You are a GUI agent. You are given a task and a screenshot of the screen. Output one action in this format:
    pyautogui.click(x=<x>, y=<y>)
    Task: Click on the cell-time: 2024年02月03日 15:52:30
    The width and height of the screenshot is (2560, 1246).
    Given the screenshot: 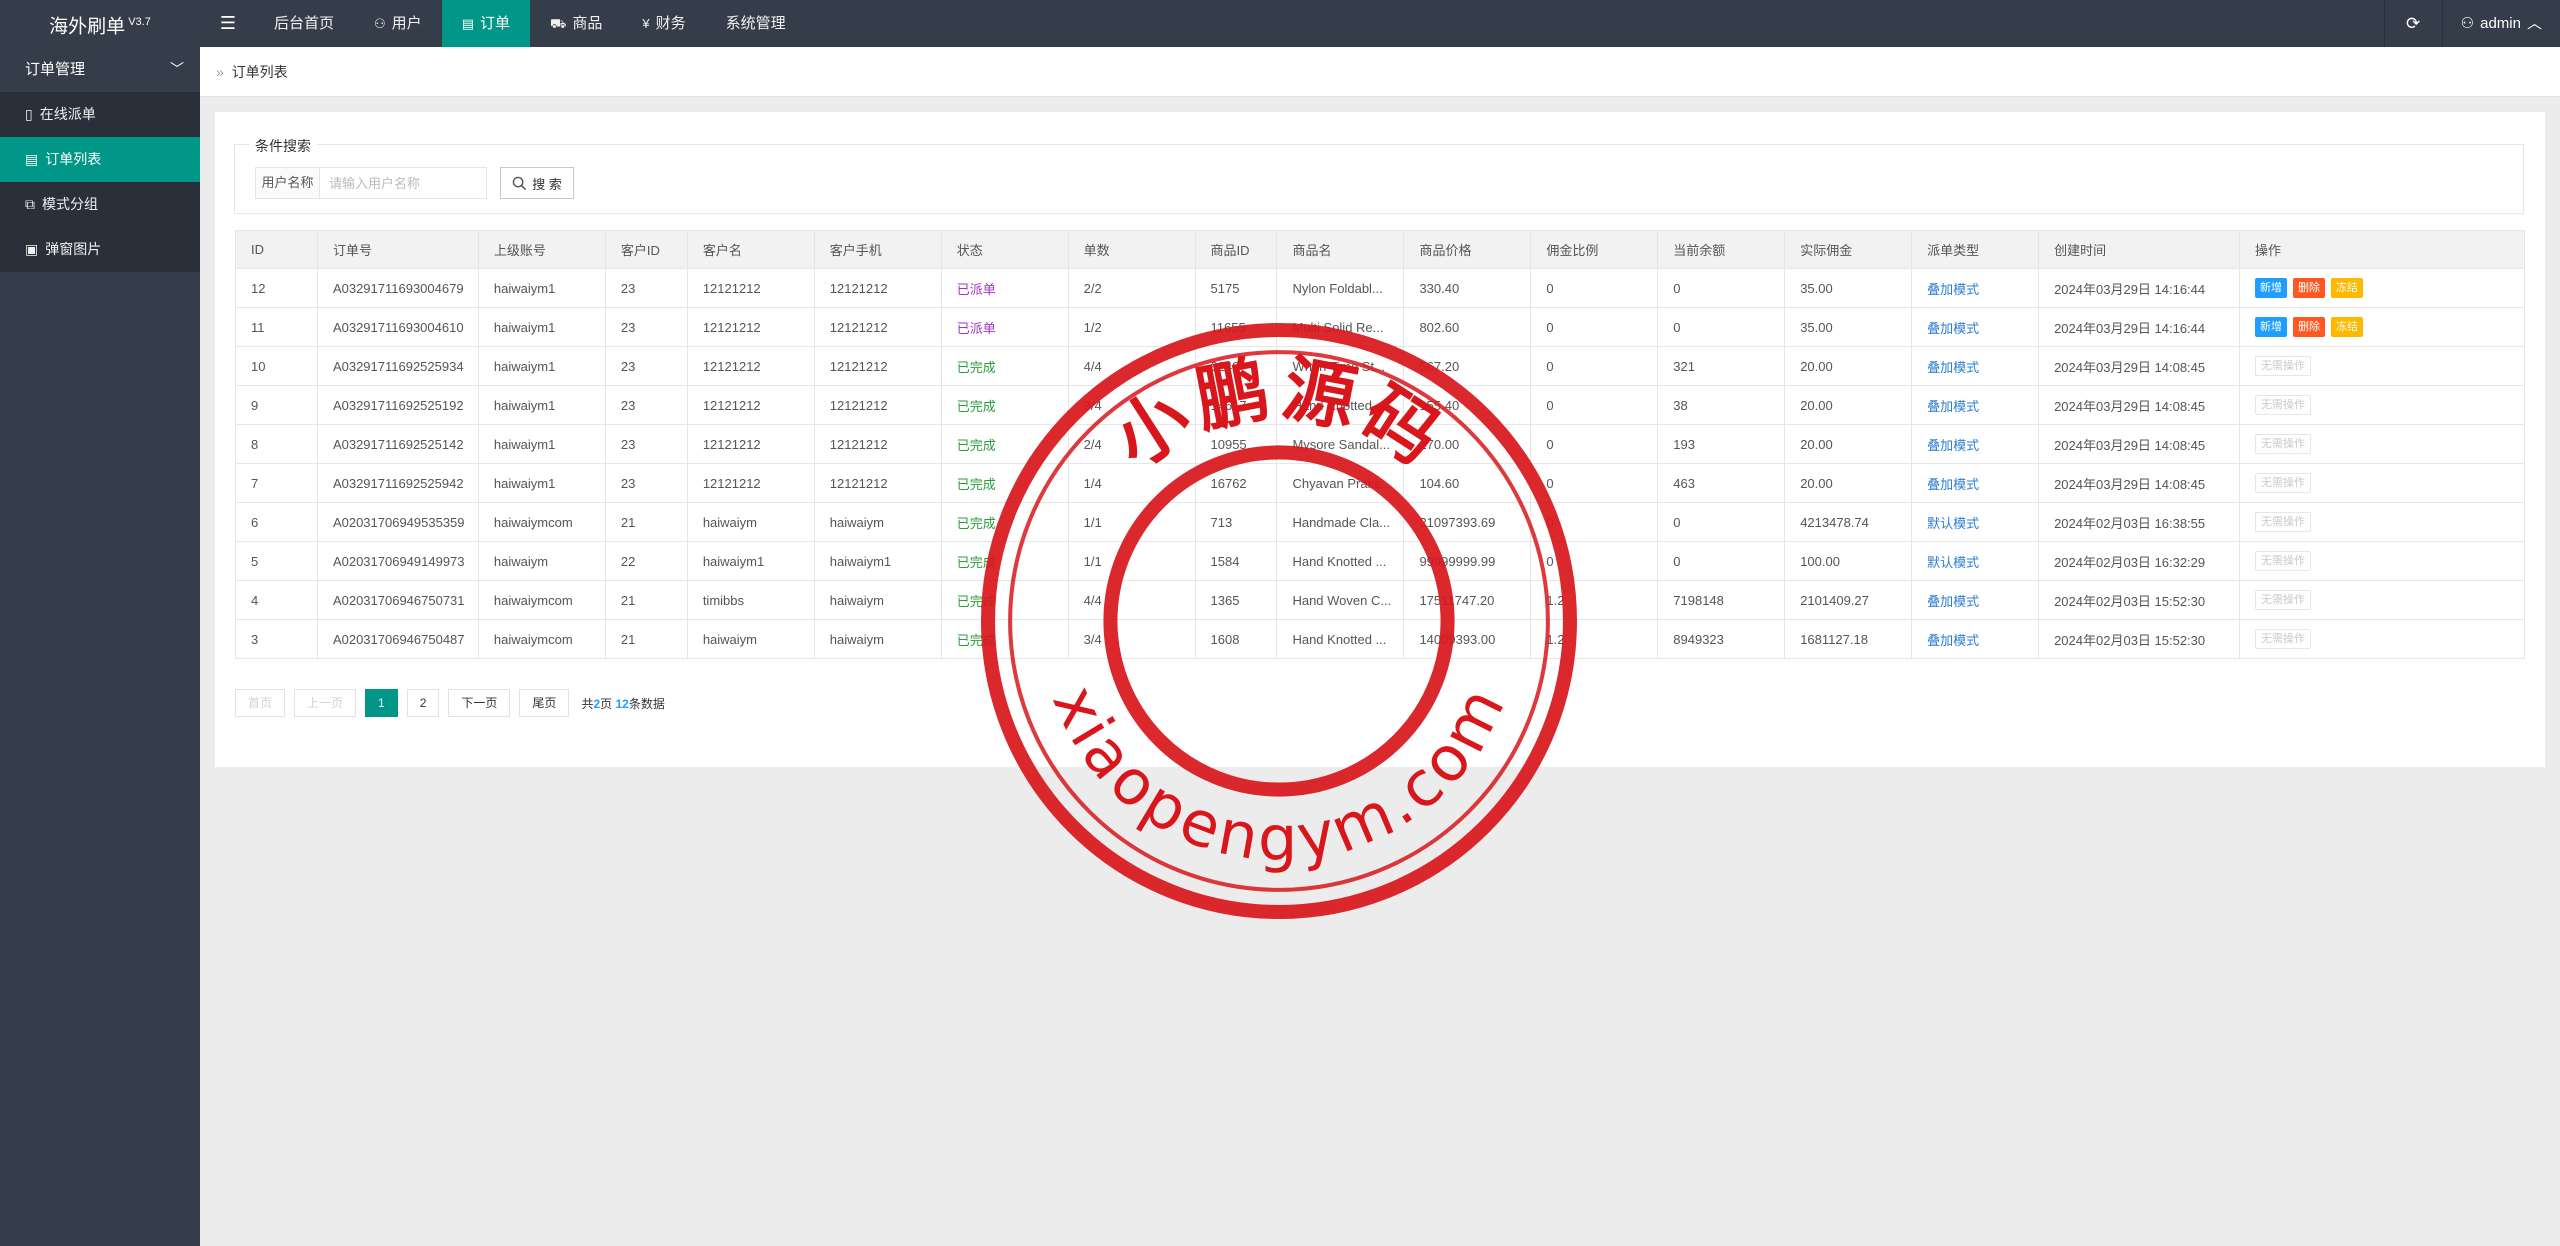 What is the action you would take?
    pyautogui.click(x=2139, y=600)
    